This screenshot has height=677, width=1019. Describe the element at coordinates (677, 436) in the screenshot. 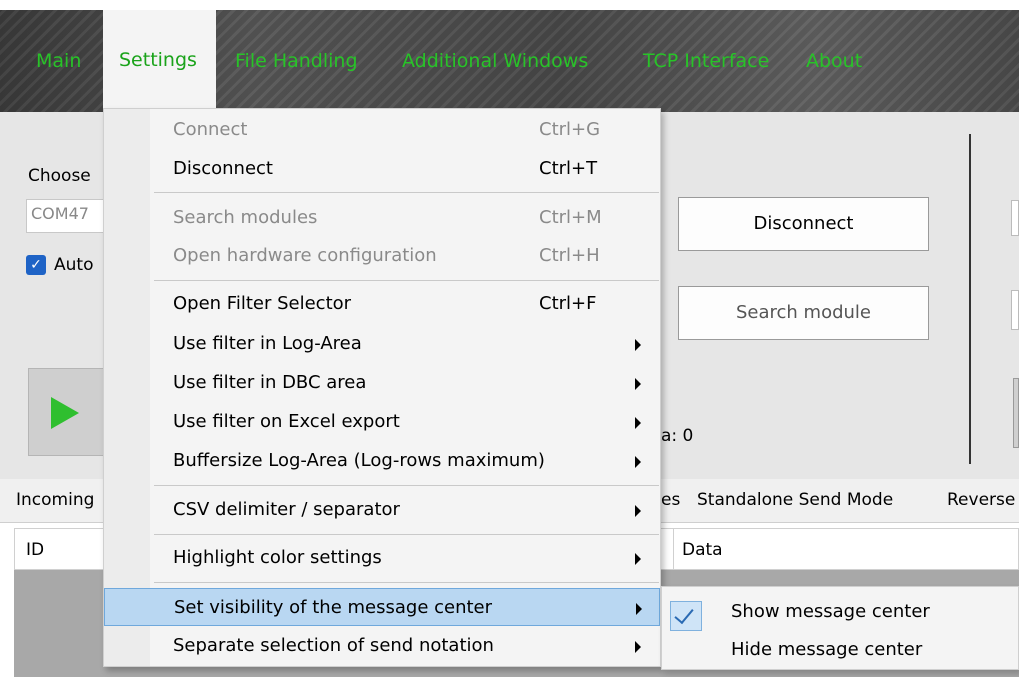

I see `data-count-label: a: 0` at that location.